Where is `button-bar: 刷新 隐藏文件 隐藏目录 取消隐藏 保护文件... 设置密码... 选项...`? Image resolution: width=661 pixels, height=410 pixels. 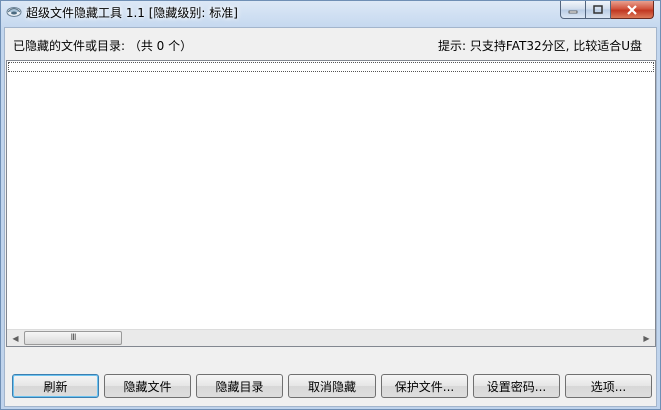
button-bar: 刷新 隐藏文件 隐藏目录 取消隐藏 保护文件... 设置密码... 选项... is located at coordinates (332, 386).